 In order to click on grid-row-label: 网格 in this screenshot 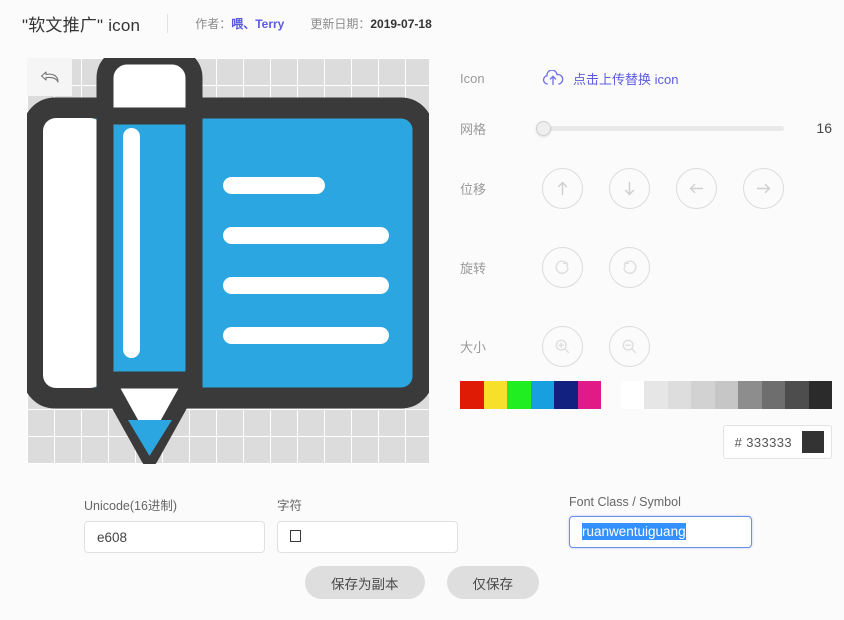, I will do `click(473, 129)`.